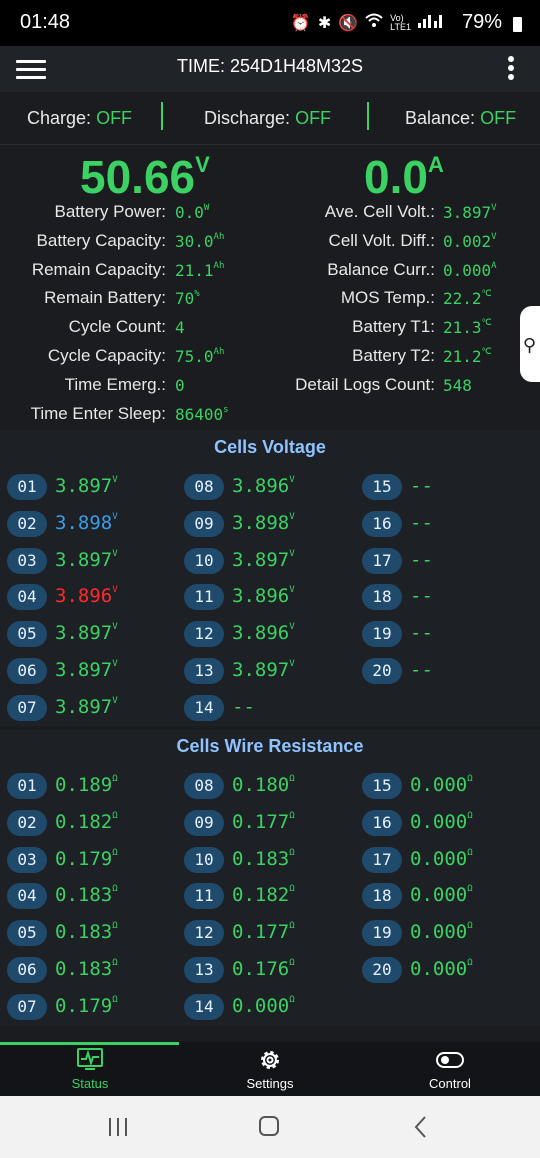 This screenshot has height=1158, width=540. Describe the element at coordinates (379, 211) in the screenshot. I see `info-label: Ave. Cell Volt.:` at that location.